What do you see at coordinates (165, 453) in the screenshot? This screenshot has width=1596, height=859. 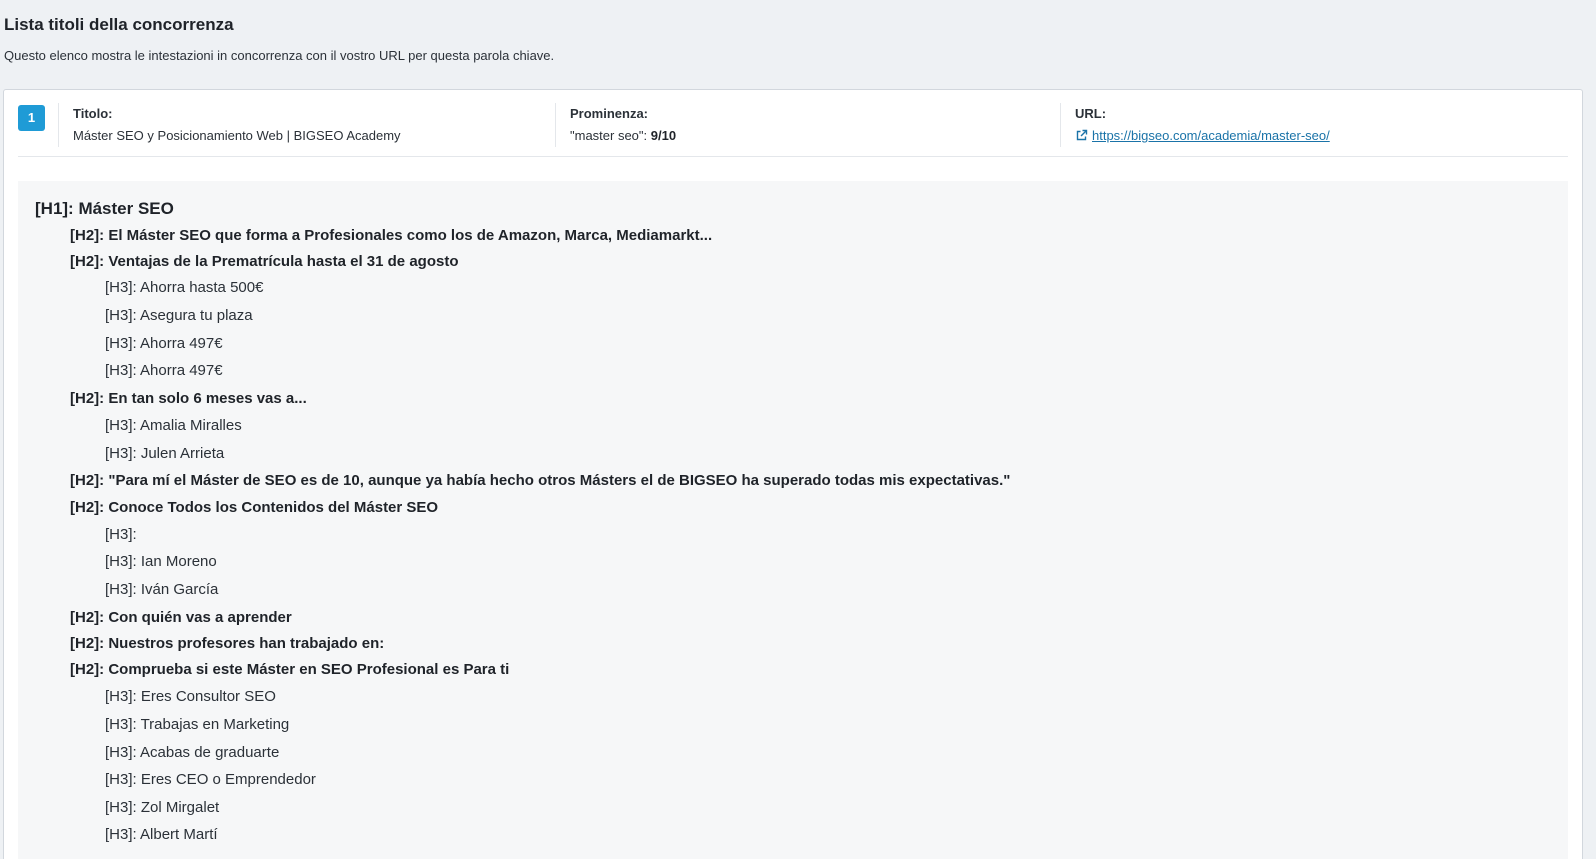 I see `heading-h3-item: [H3]: Julen Arrieta` at bounding box center [165, 453].